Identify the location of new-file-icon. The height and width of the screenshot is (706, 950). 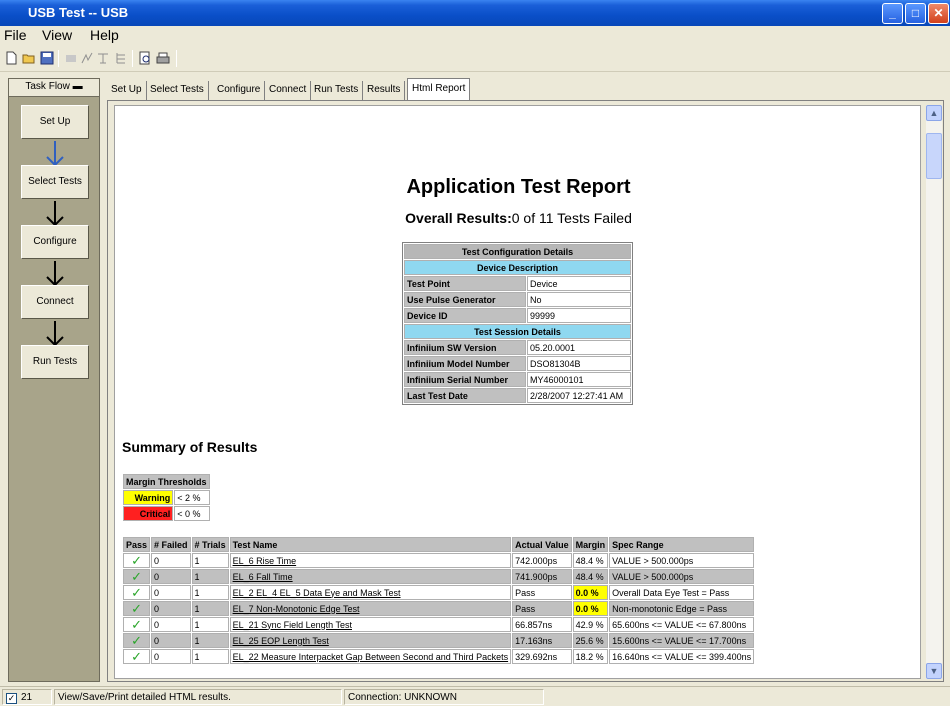
(11, 58).